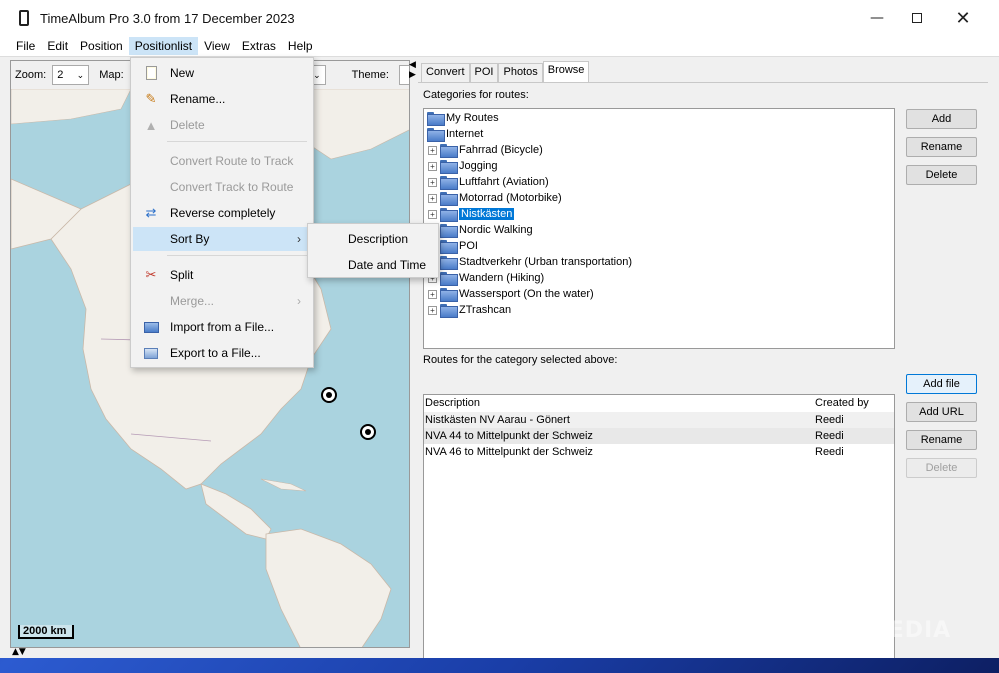 The height and width of the screenshot is (673, 999). What do you see at coordinates (403, 75) in the screenshot?
I see `theme-select` at bounding box center [403, 75].